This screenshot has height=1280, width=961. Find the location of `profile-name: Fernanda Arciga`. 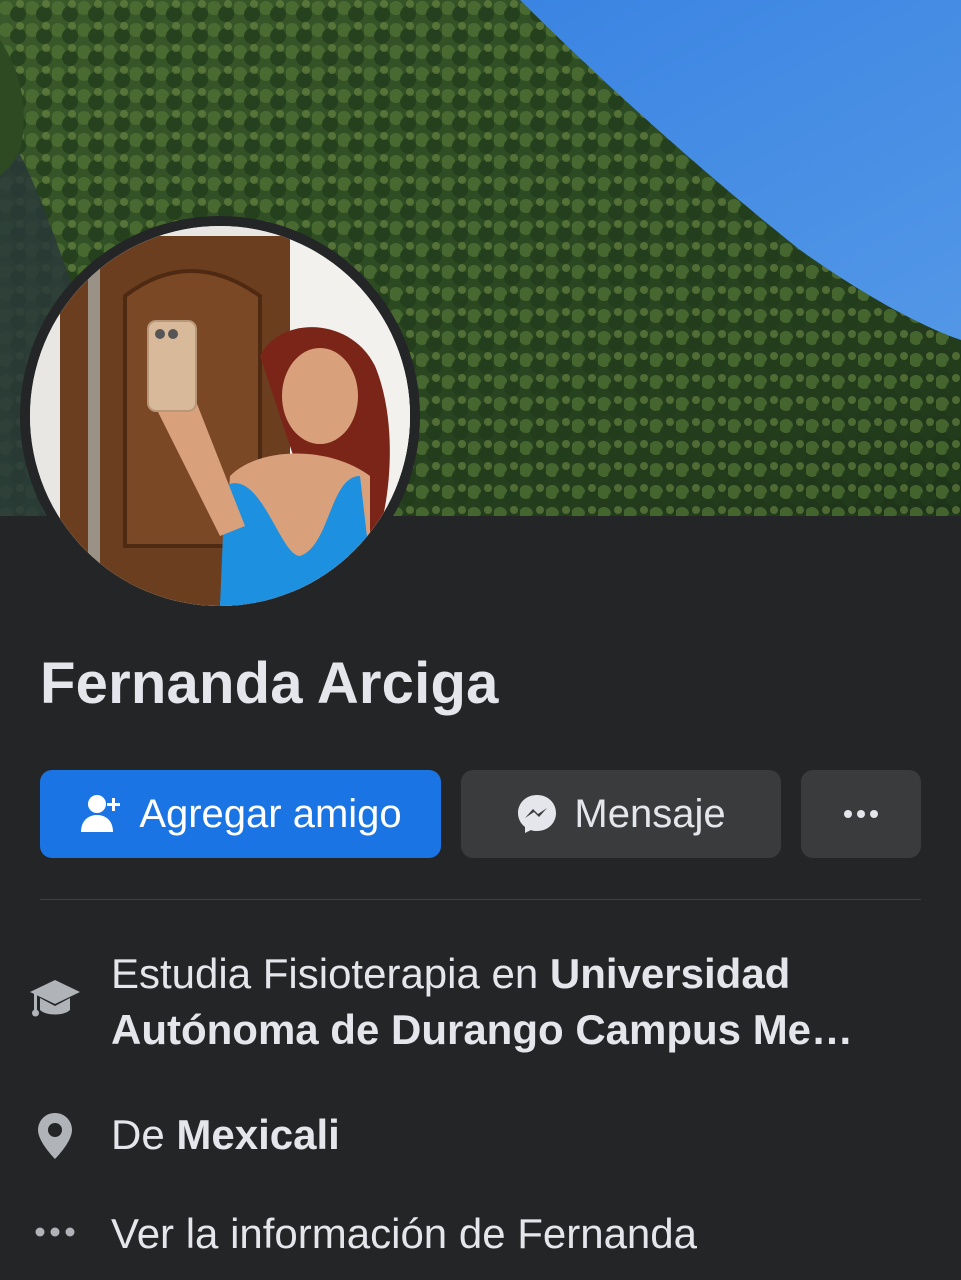

profile-name: Fernanda Arciga is located at coordinates (269, 683).